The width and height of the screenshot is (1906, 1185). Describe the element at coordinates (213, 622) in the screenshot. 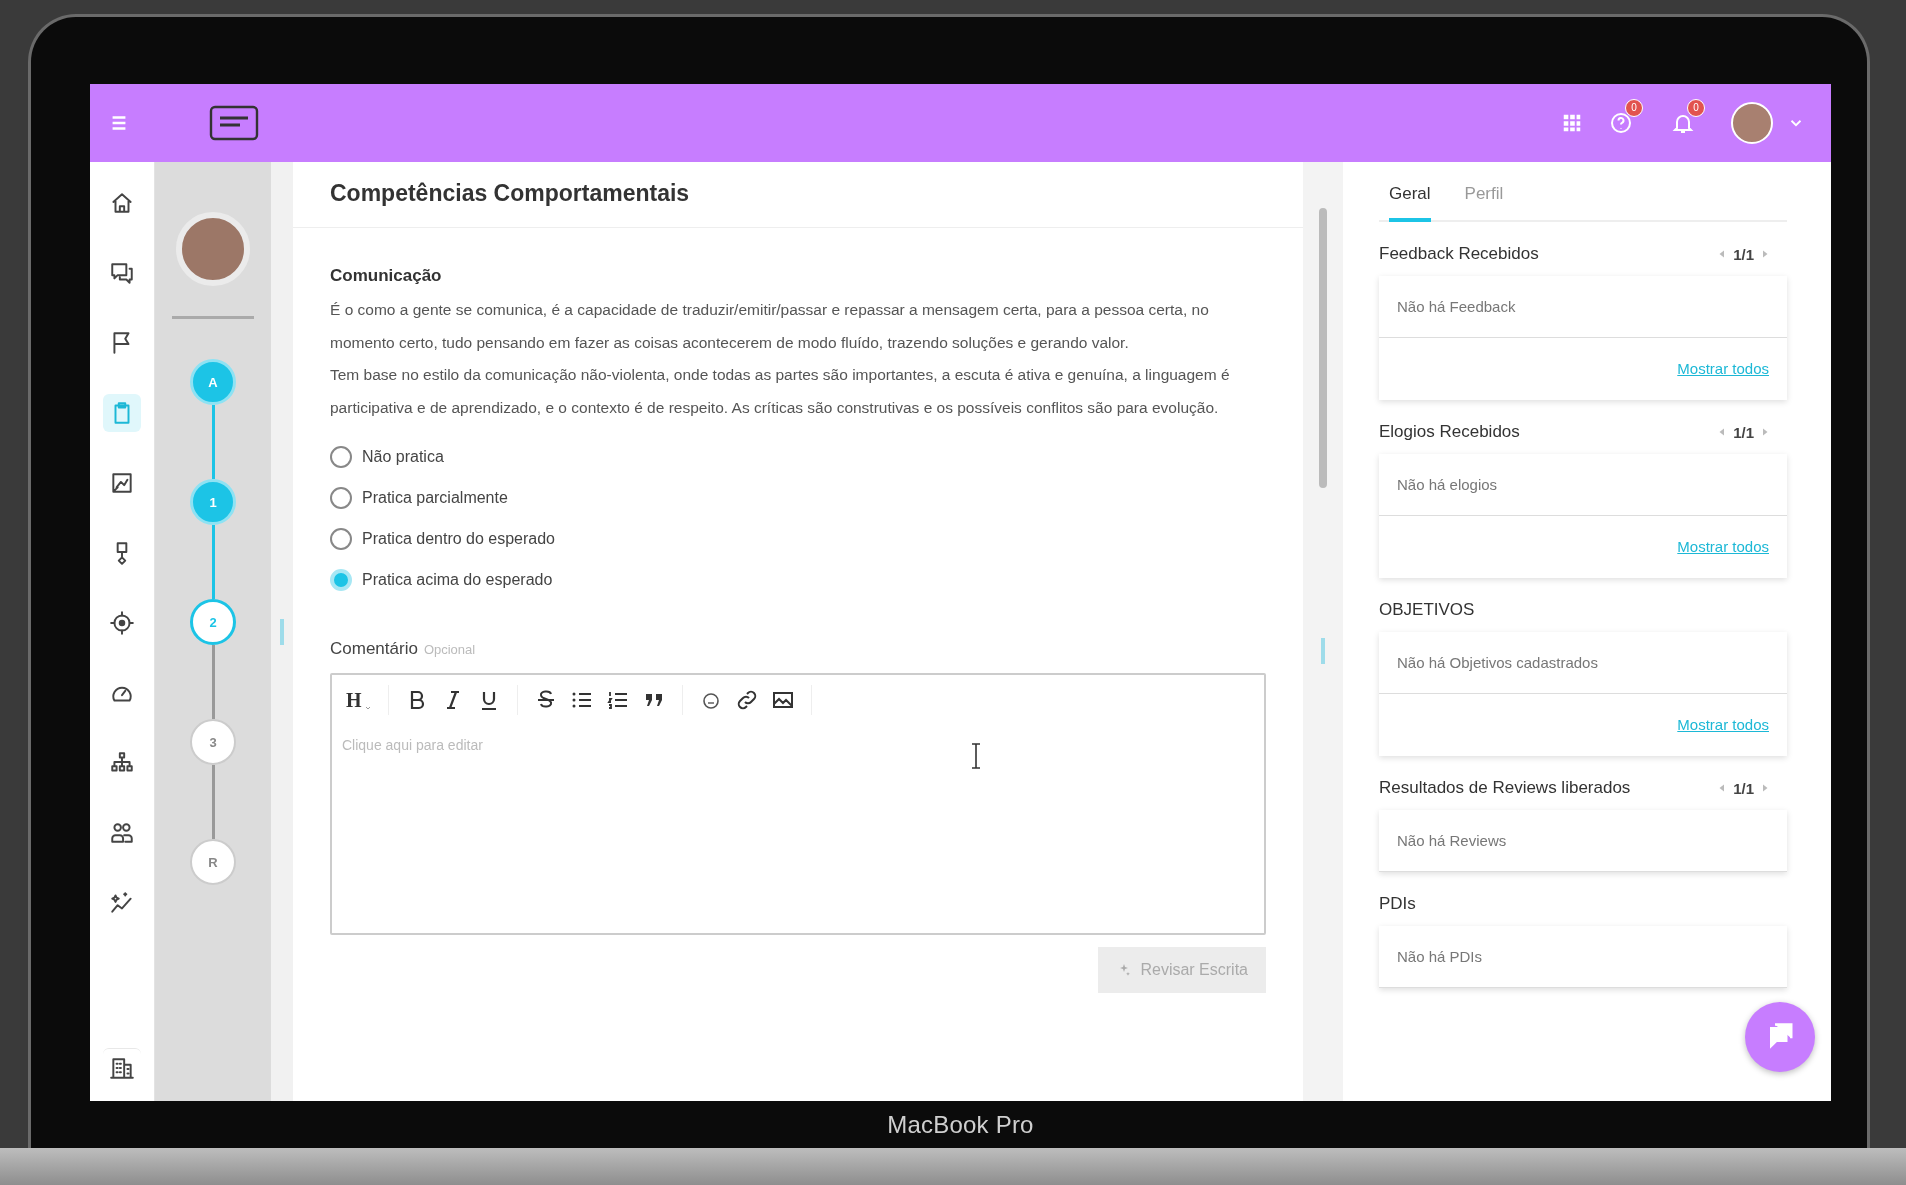

I see `step-circle: 2` at that location.